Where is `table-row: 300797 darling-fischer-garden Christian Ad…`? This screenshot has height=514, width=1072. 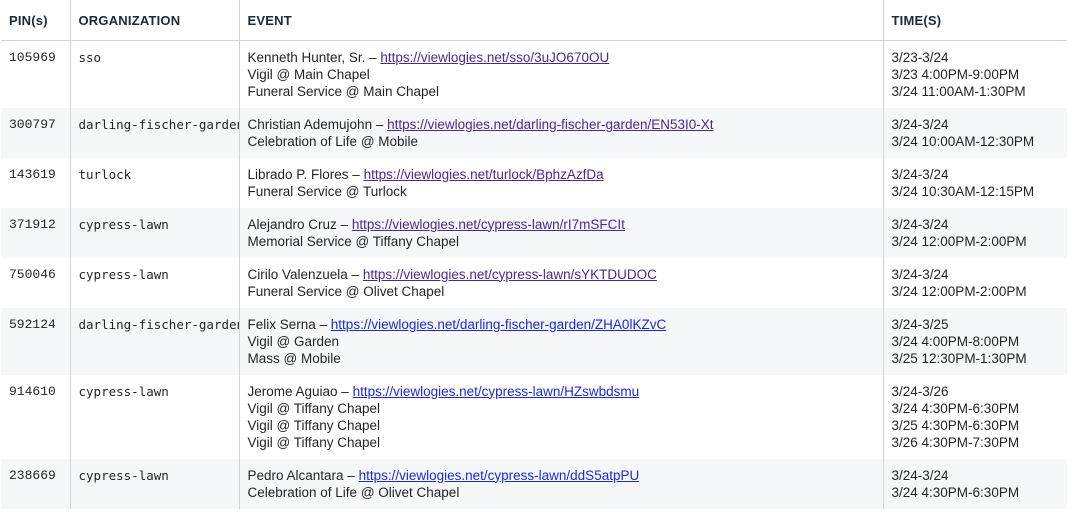
table-row: 300797 darling-fischer-garden Christian Ad… is located at coordinates (534, 132).